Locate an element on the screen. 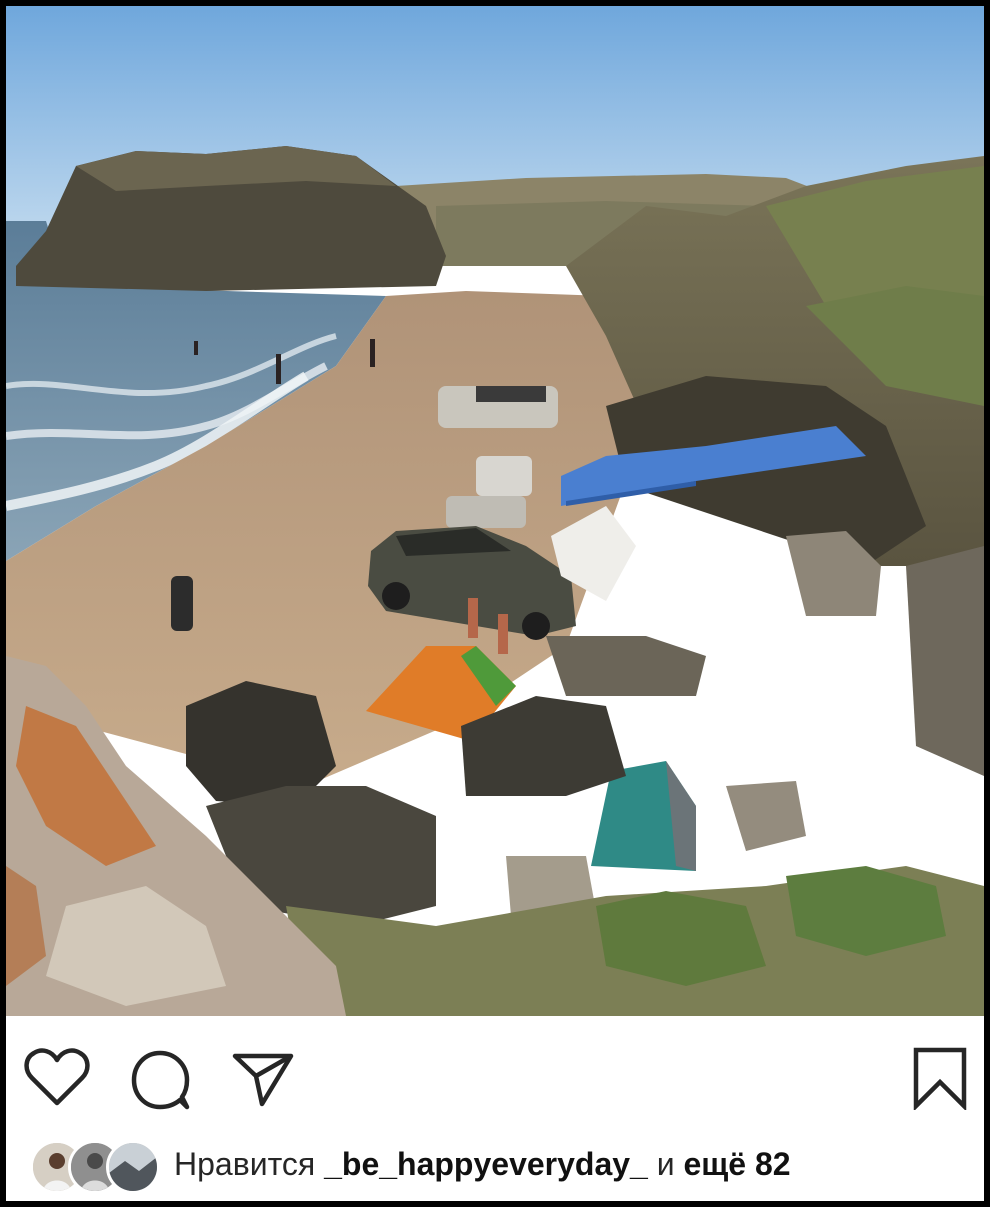 The width and height of the screenshot is (990, 1207). speech-bubble-icon is located at coordinates (161, 1082).